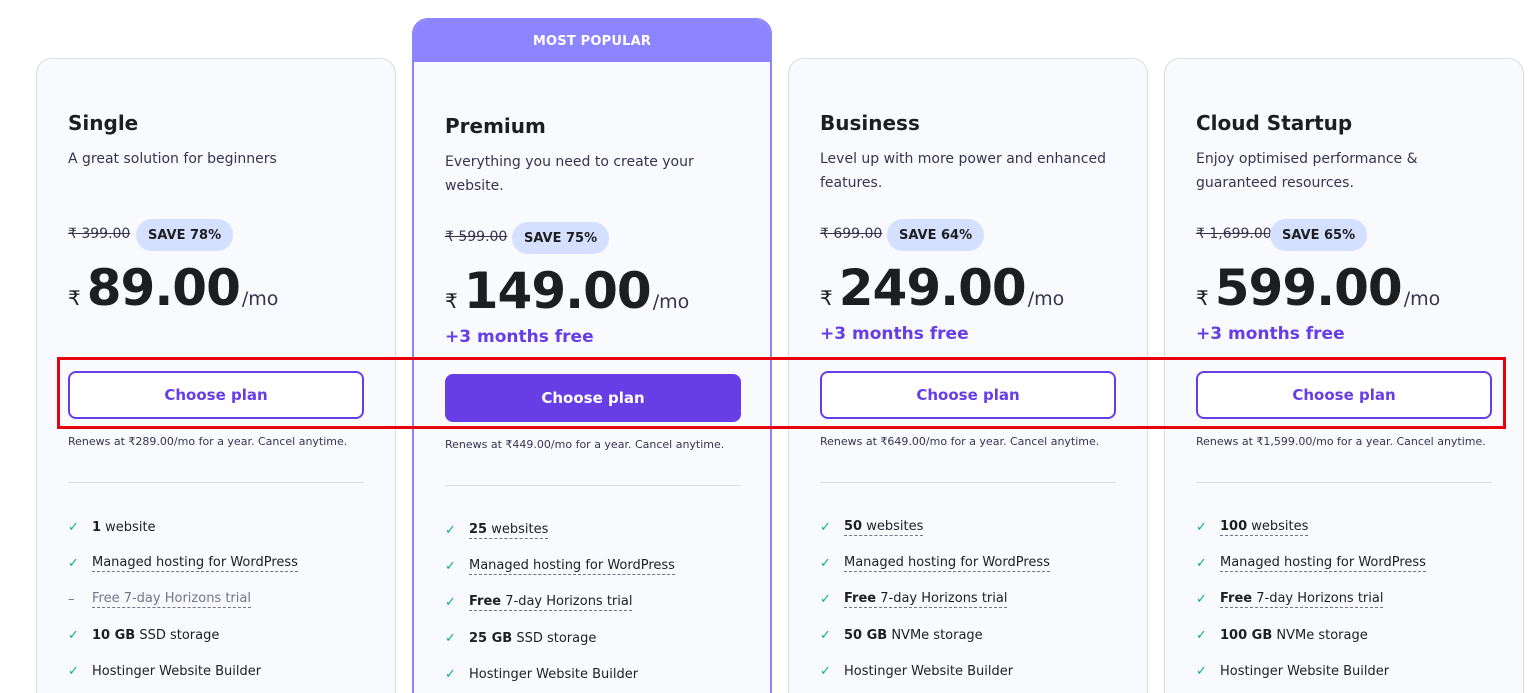  What do you see at coordinates (1234, 234) in the screenshot?
I see `old-price: ₹ 1,699.00` at bounding box center [1234, 234].